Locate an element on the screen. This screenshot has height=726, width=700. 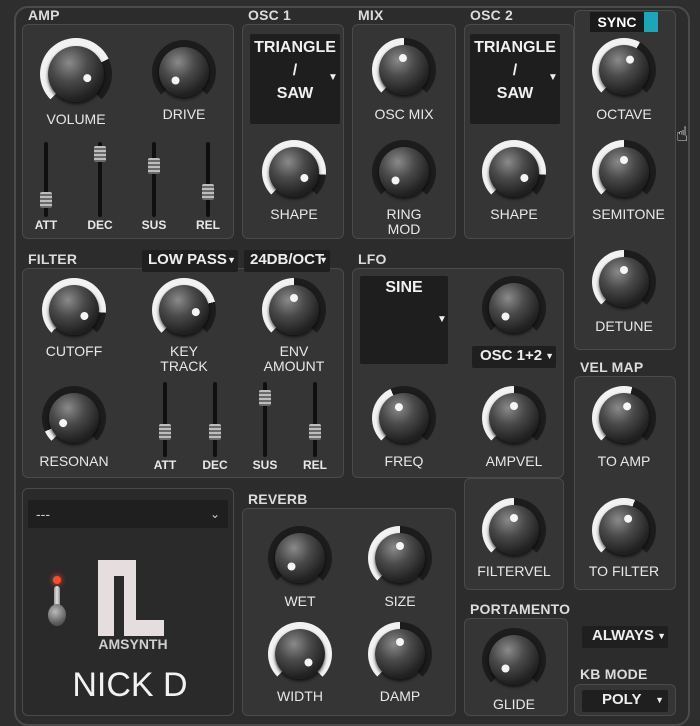
resonance-label: RESONAN is located at coordinates (74, 461).